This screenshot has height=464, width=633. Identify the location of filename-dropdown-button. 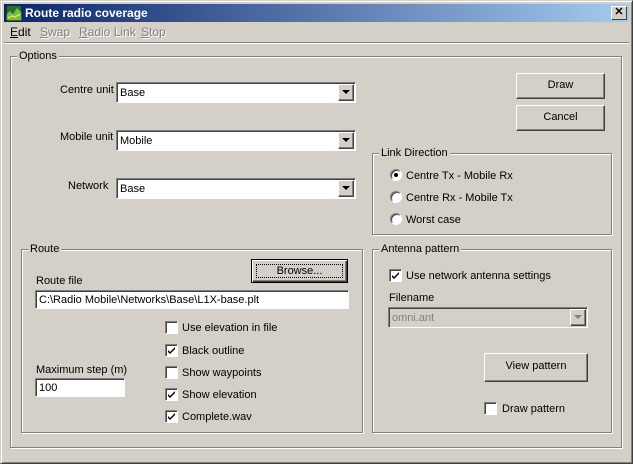
(578, 317).